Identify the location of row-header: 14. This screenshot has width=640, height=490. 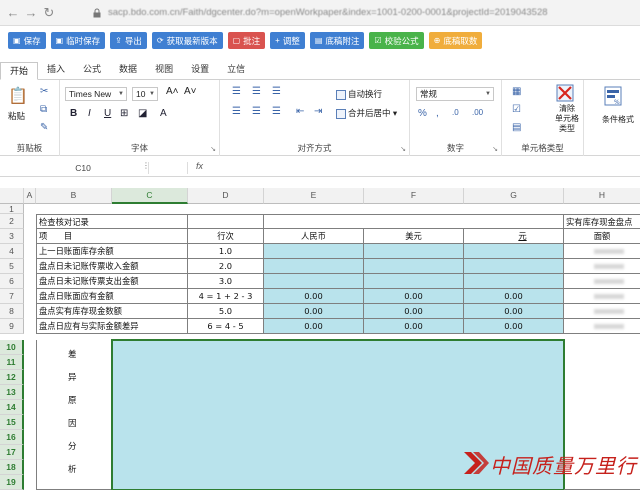
(12, 407).